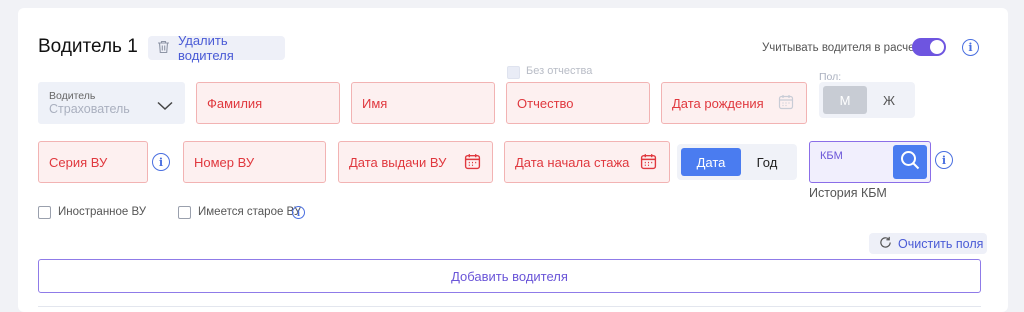 The height and width of the screenshot is (312, 1024). What do you see at coordinates (513, 72) in the screenshot?
I see `no-patronymic-checkbox` at bounding box center [513, 72].